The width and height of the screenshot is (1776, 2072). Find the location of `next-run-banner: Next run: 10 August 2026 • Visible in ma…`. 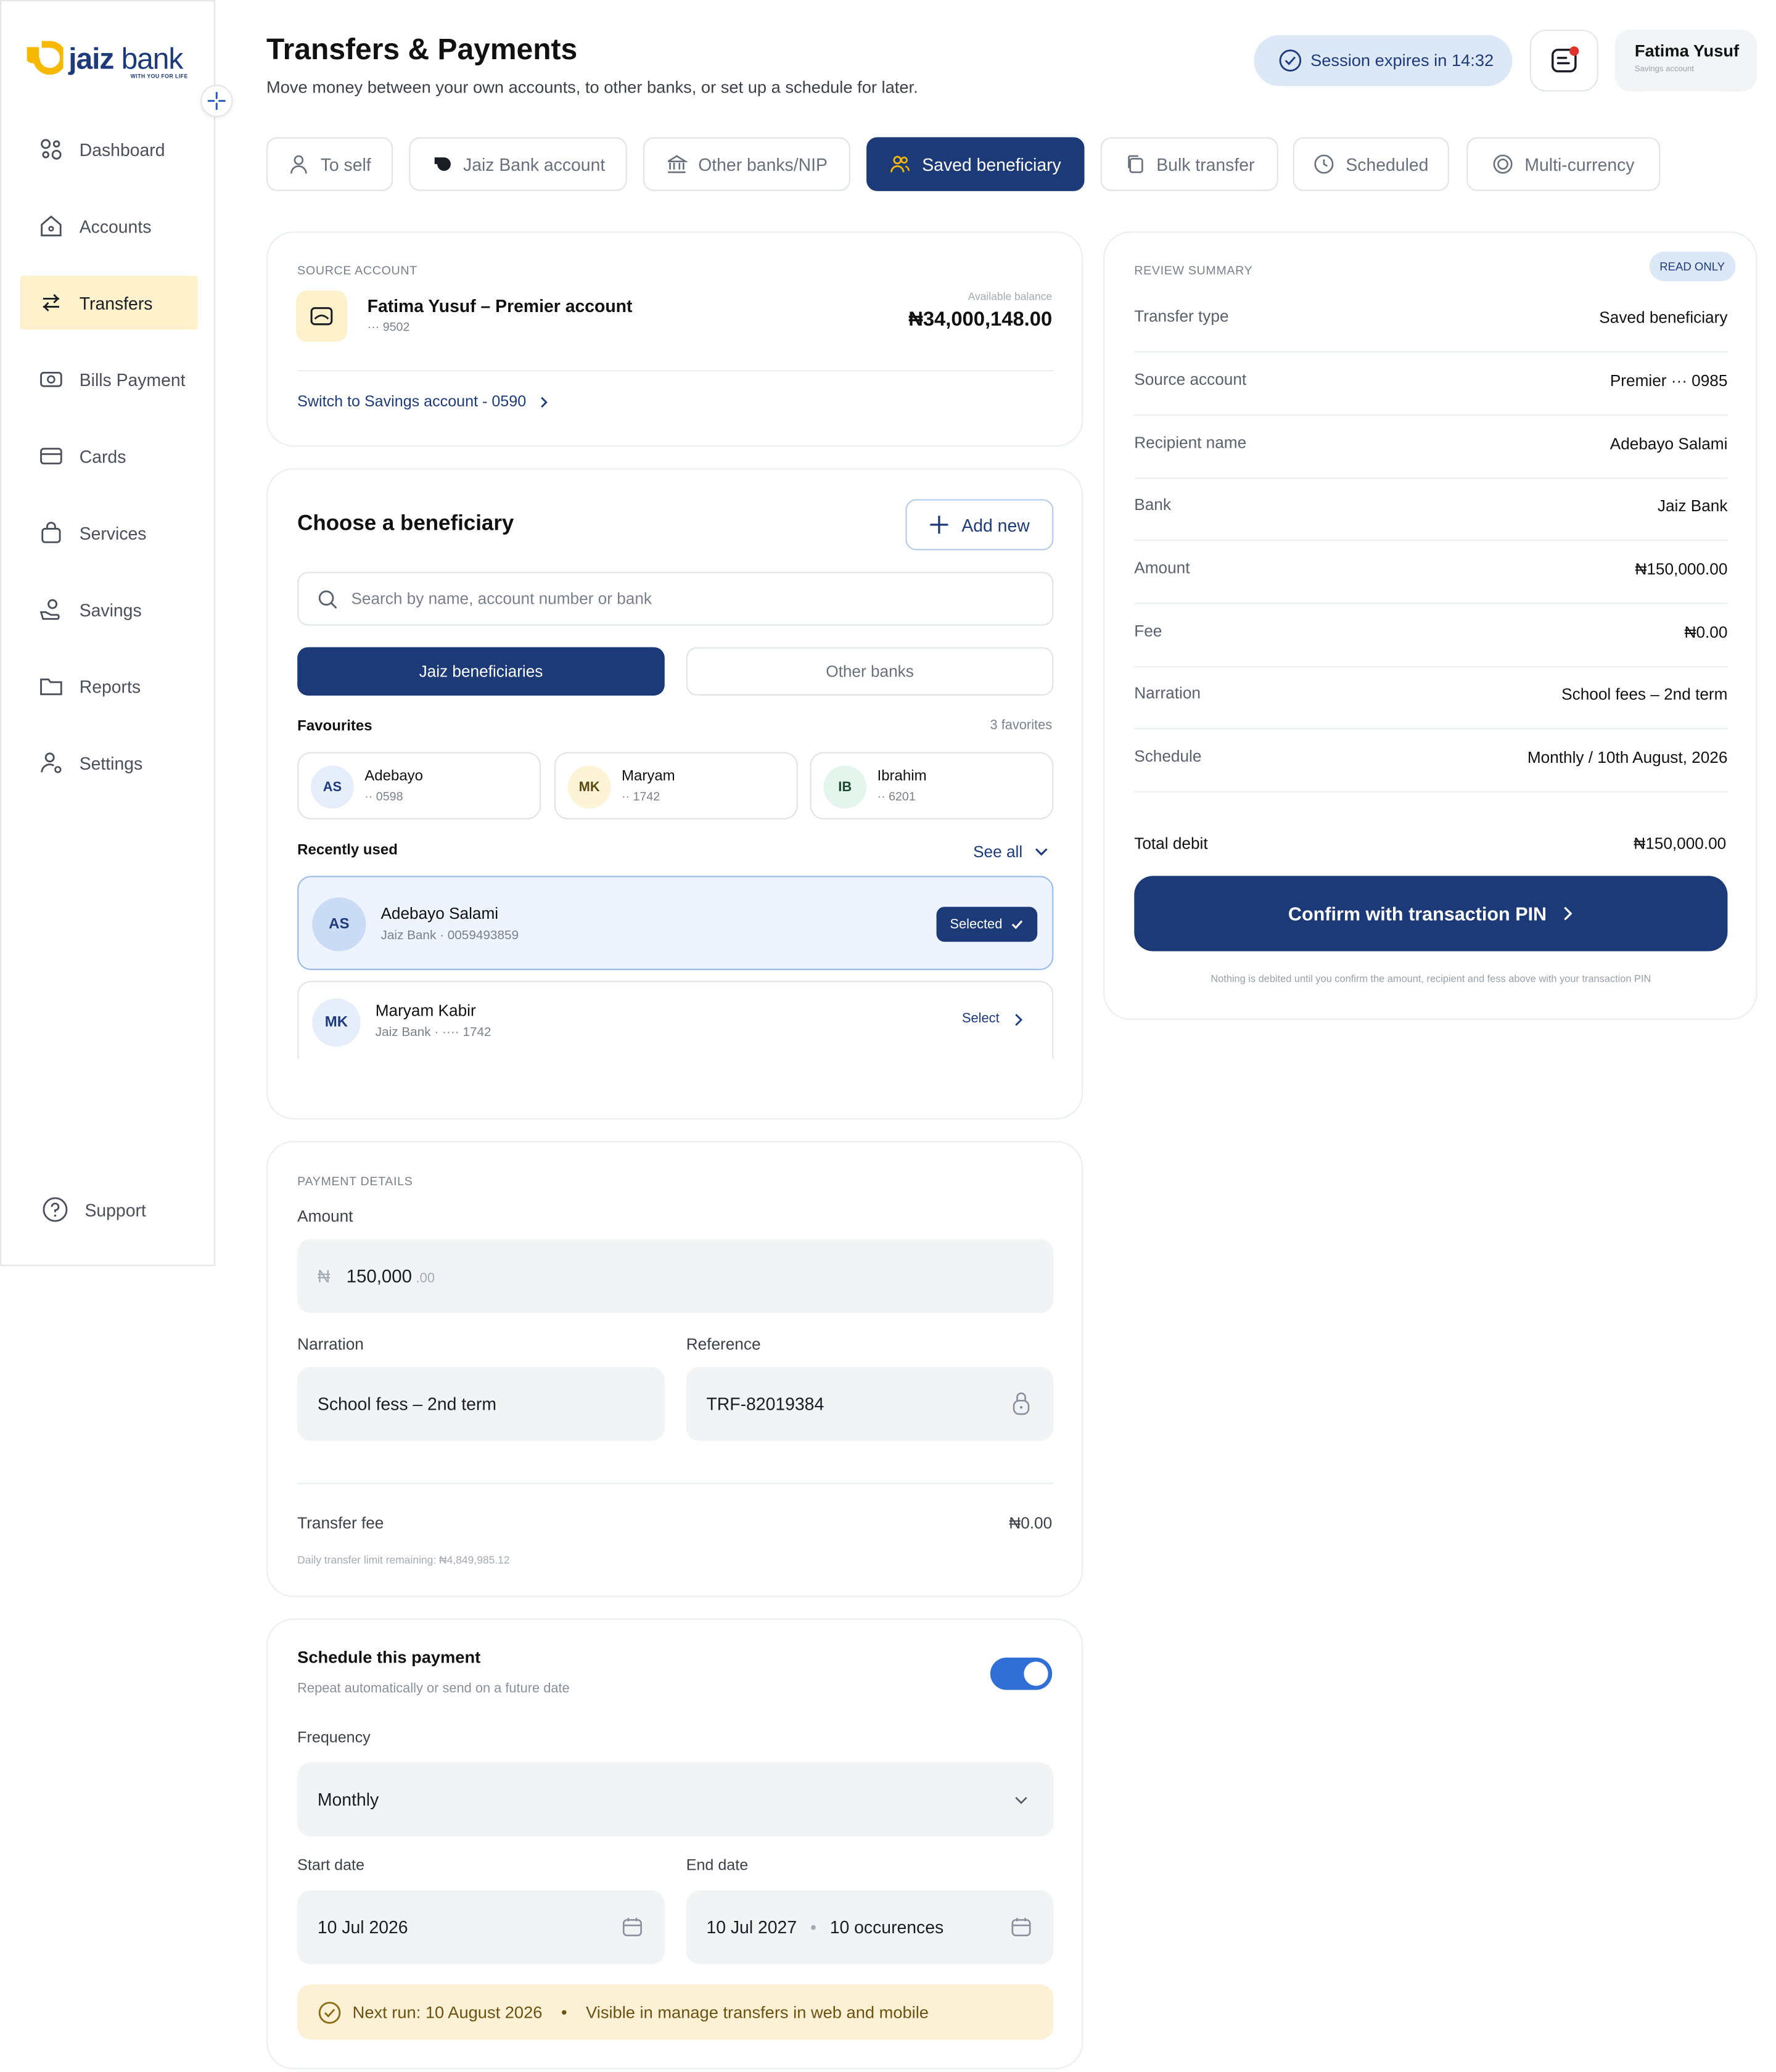

next-run-banner: Next run: 10 August 2026 • Visible in ma… is located at coordinates (675, 2012).